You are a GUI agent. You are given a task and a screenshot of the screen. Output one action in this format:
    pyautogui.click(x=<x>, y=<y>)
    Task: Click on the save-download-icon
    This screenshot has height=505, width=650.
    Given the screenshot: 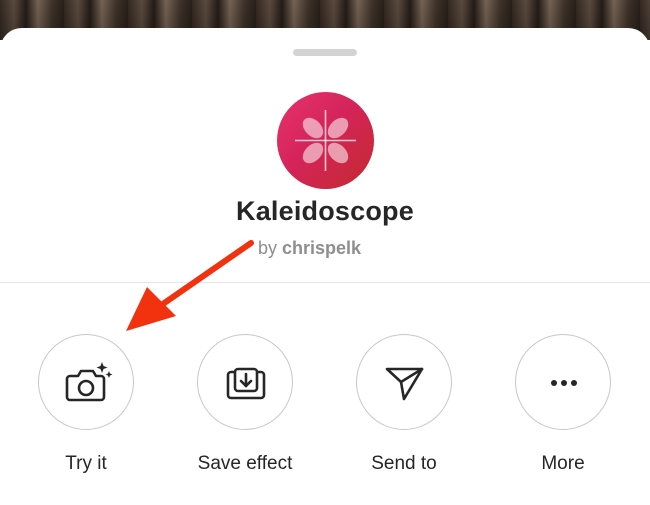 What is the action you would take?
    pyautogui.click(x=246, y=383)
    